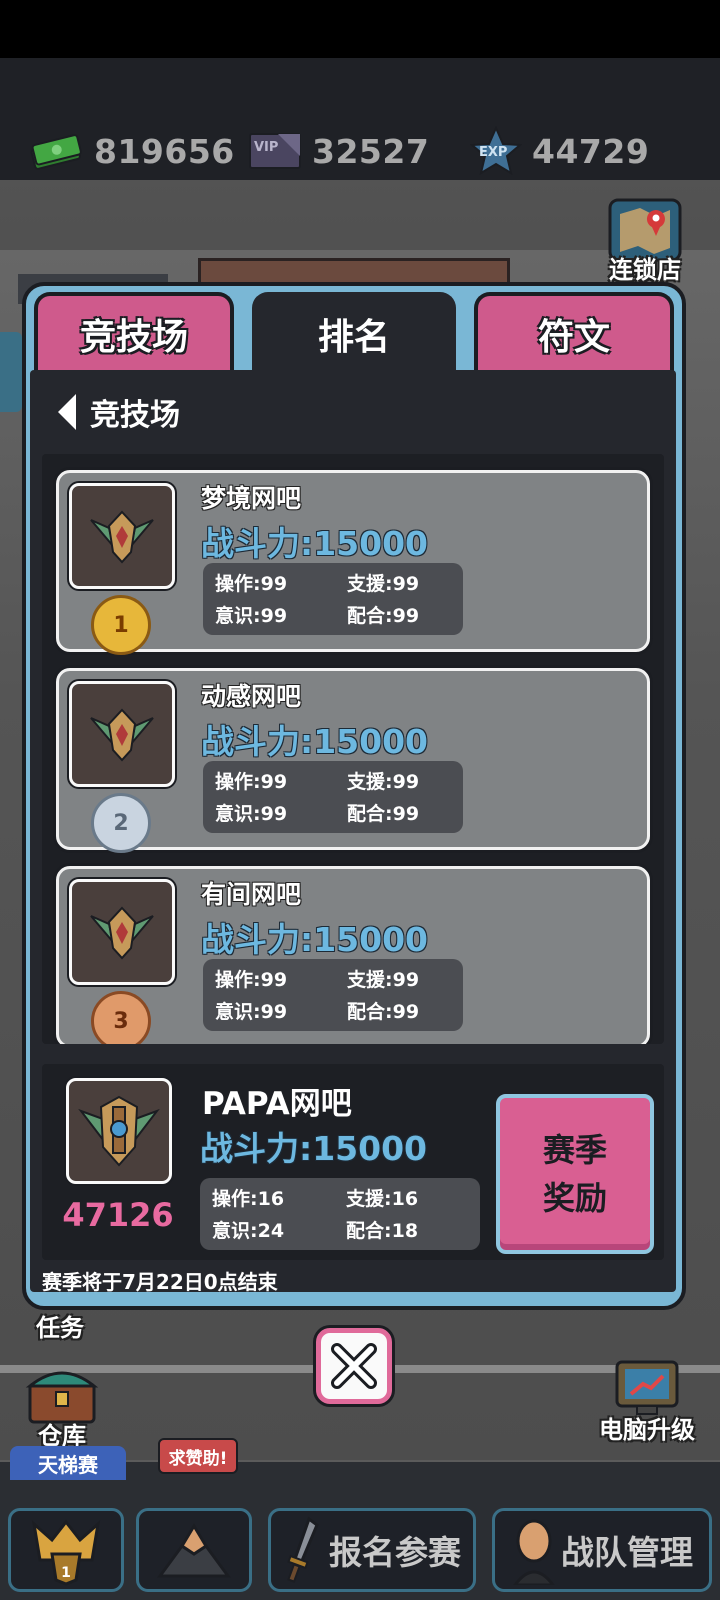 The height and width of the screenshot is (1600, 720). Describe the element at coordinates (251, 498) in the screenshot. I see `team-name: 梦境网吧` at that location.